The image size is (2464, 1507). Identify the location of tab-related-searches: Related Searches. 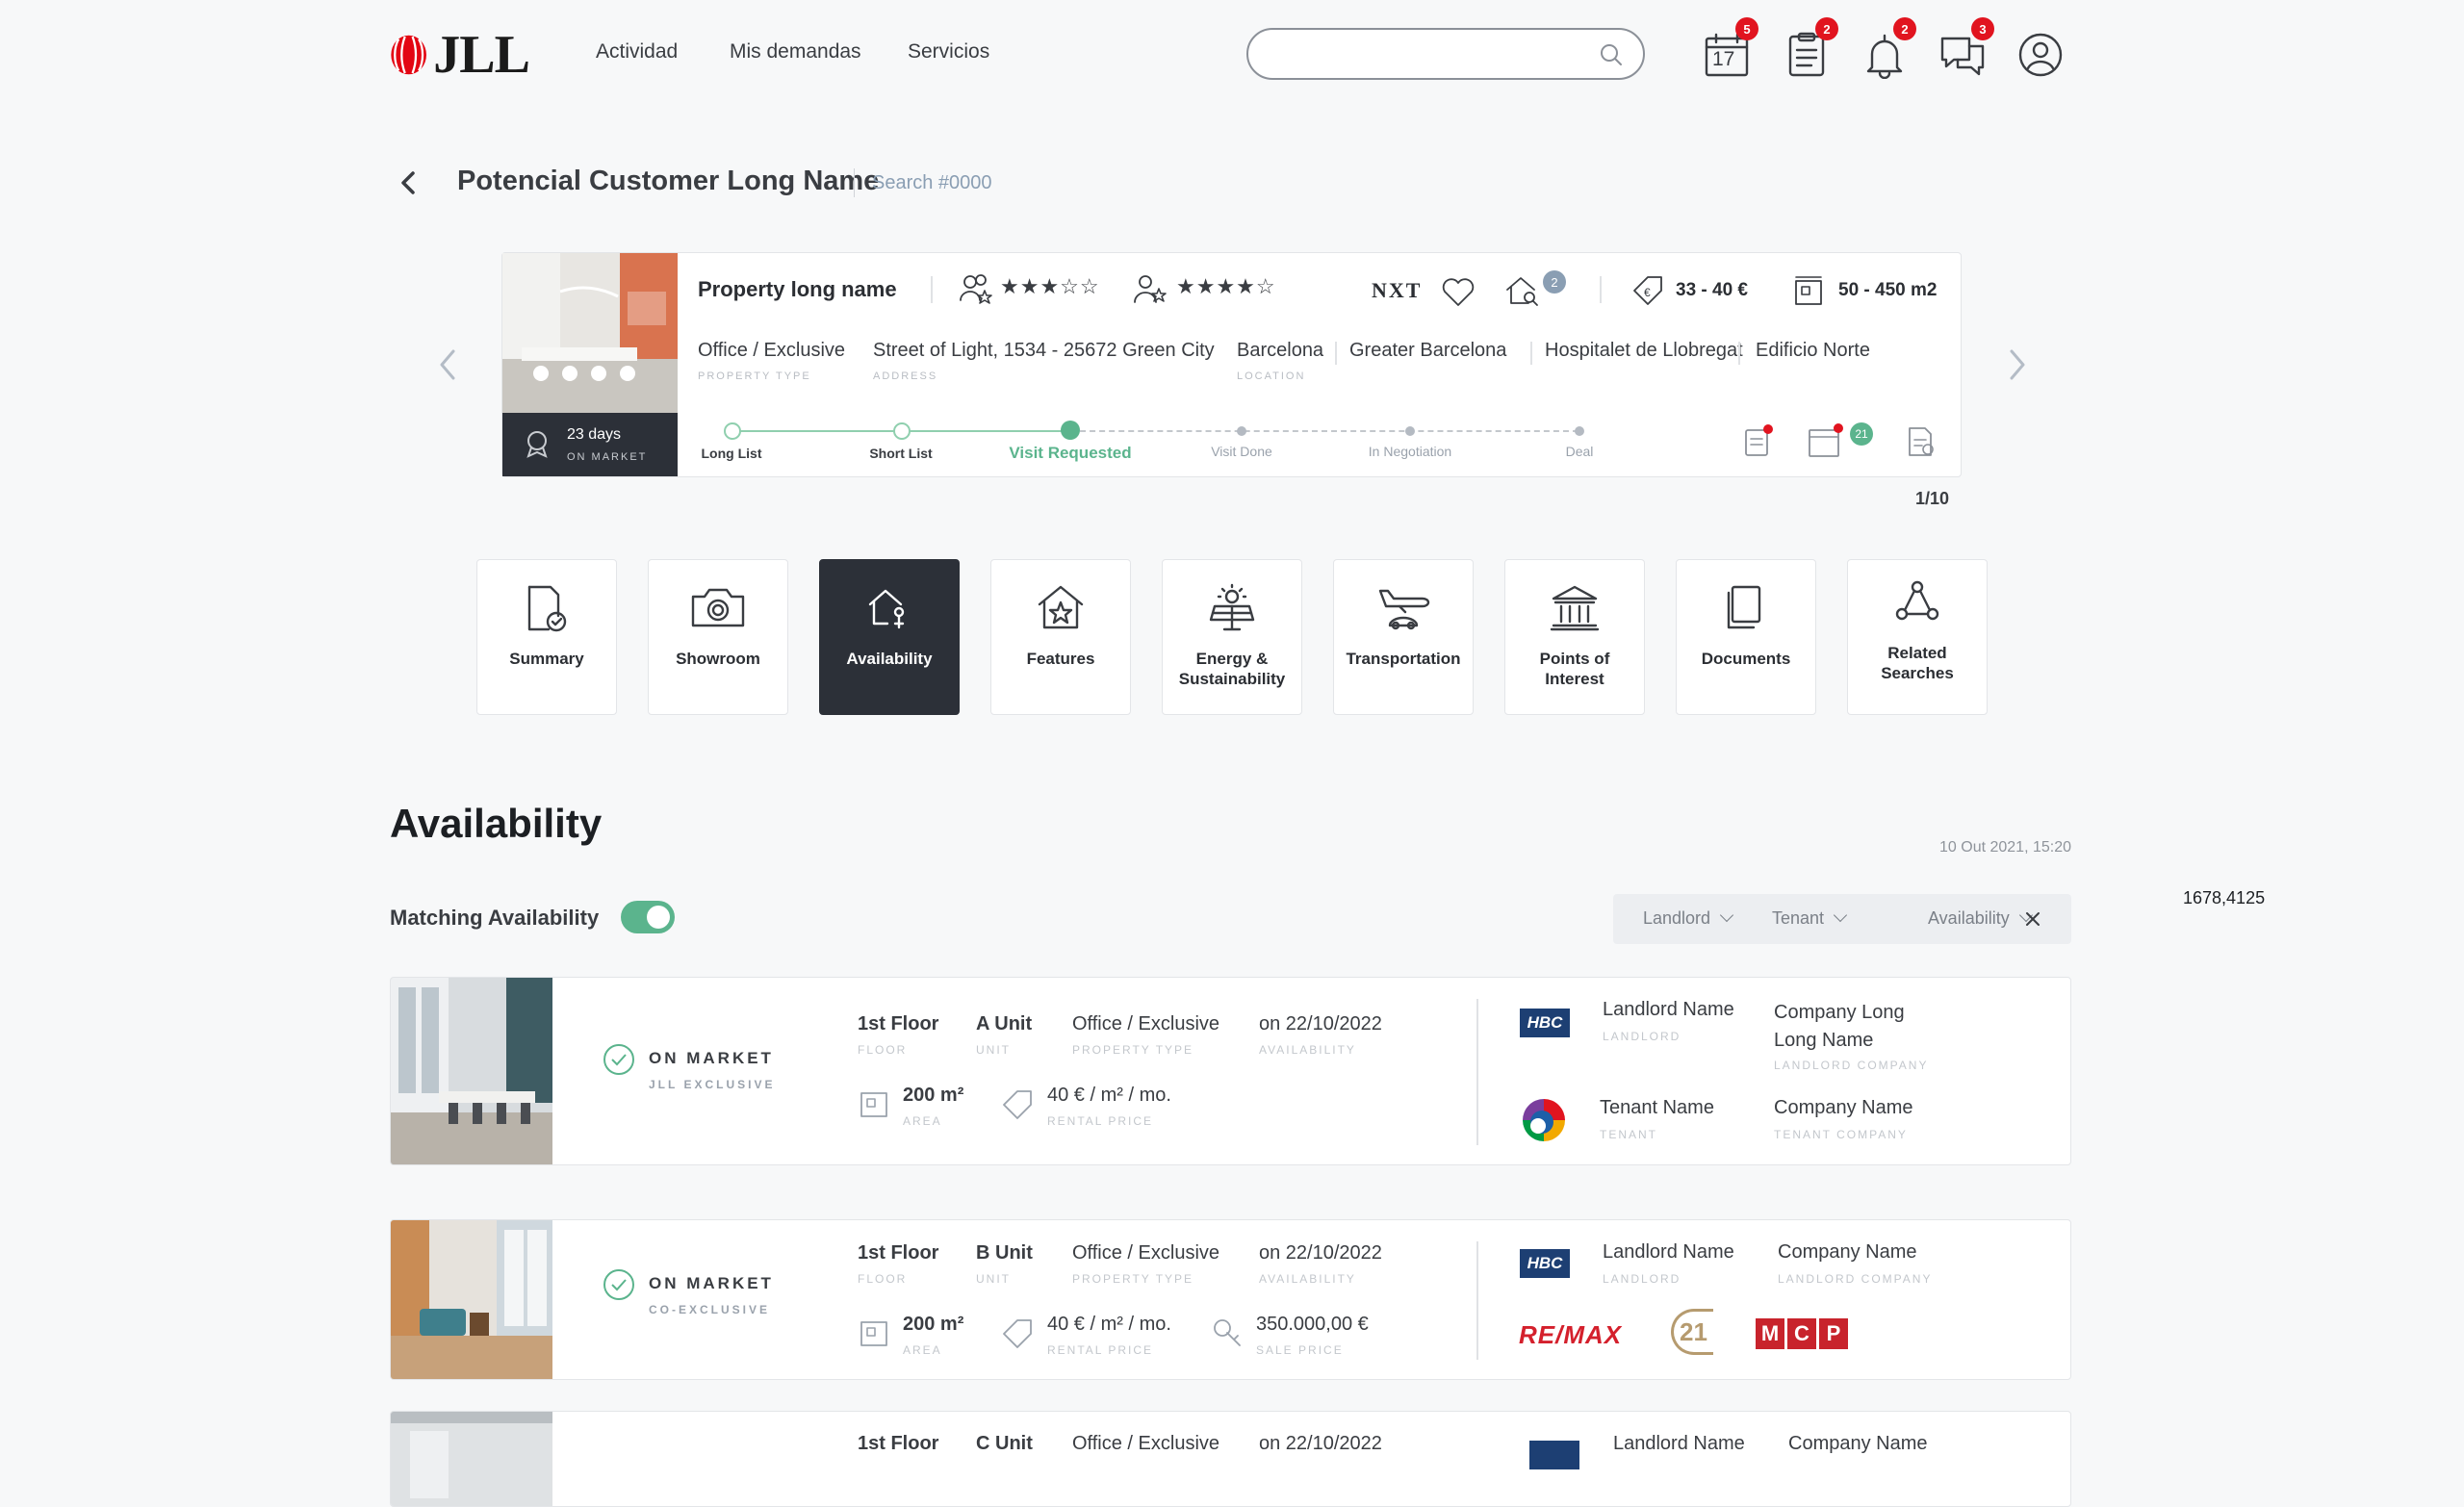
(1917, 637).